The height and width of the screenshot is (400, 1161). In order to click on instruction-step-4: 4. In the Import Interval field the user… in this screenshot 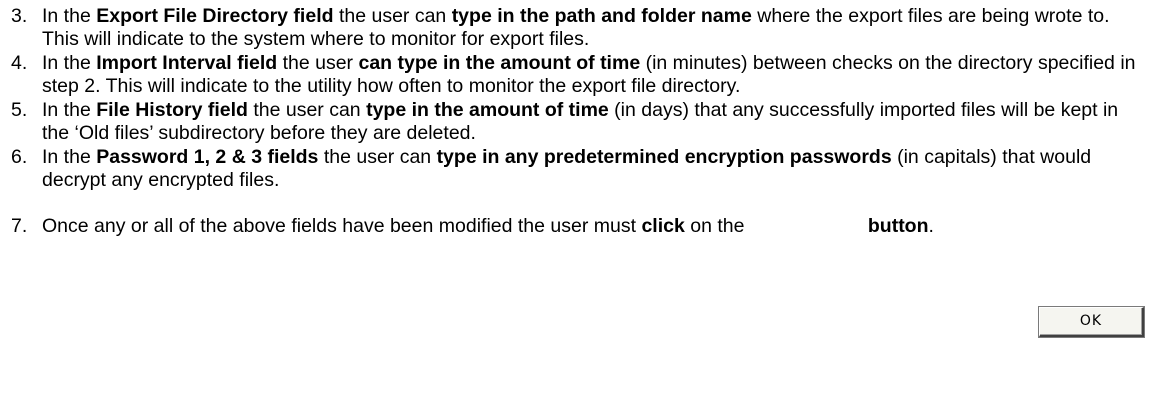, I will do `click(580, 75)`.